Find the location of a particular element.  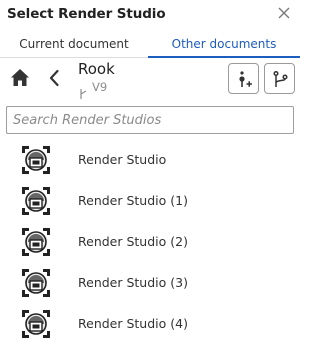

home-icon is located at coordinates (20, 77).